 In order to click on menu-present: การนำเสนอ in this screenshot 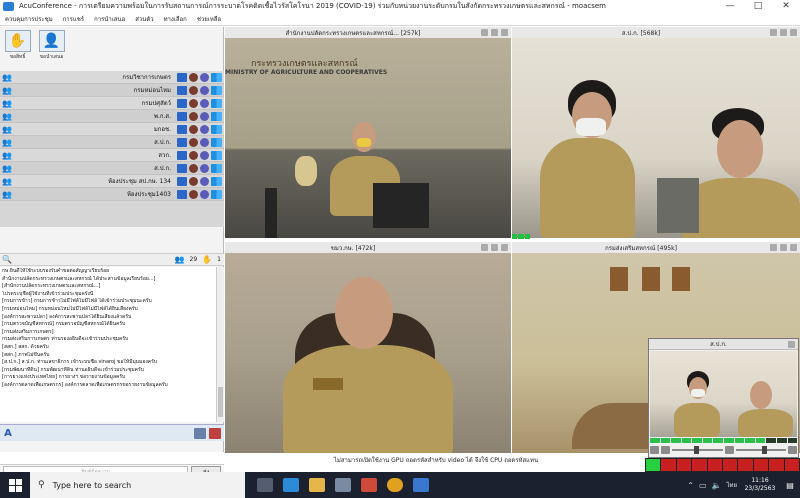, I will do `click(109, 19)`.